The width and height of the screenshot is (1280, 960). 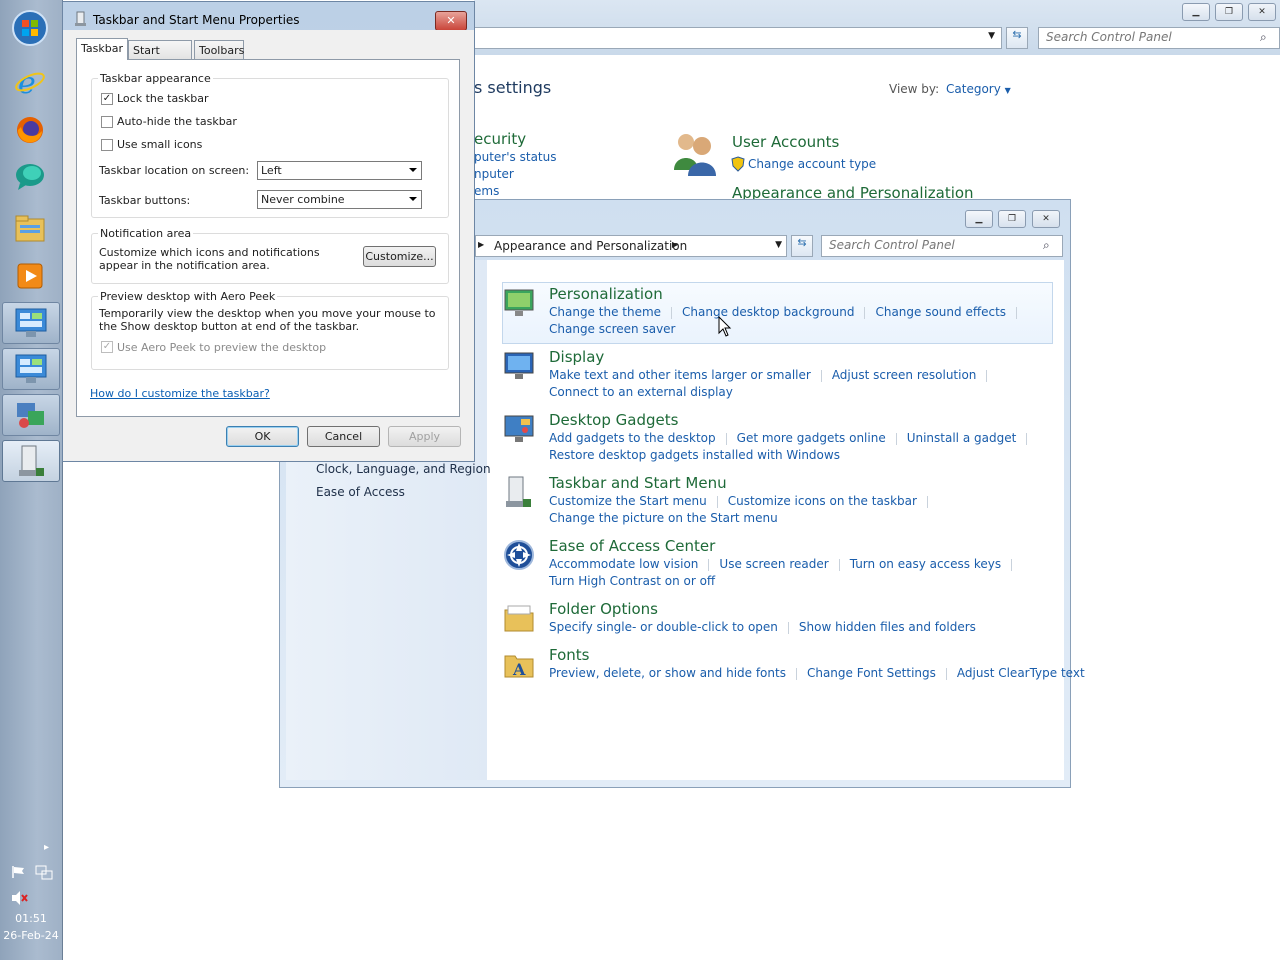 I want to click on search-input: Search Control Panel, so click(x=1159, y=38).